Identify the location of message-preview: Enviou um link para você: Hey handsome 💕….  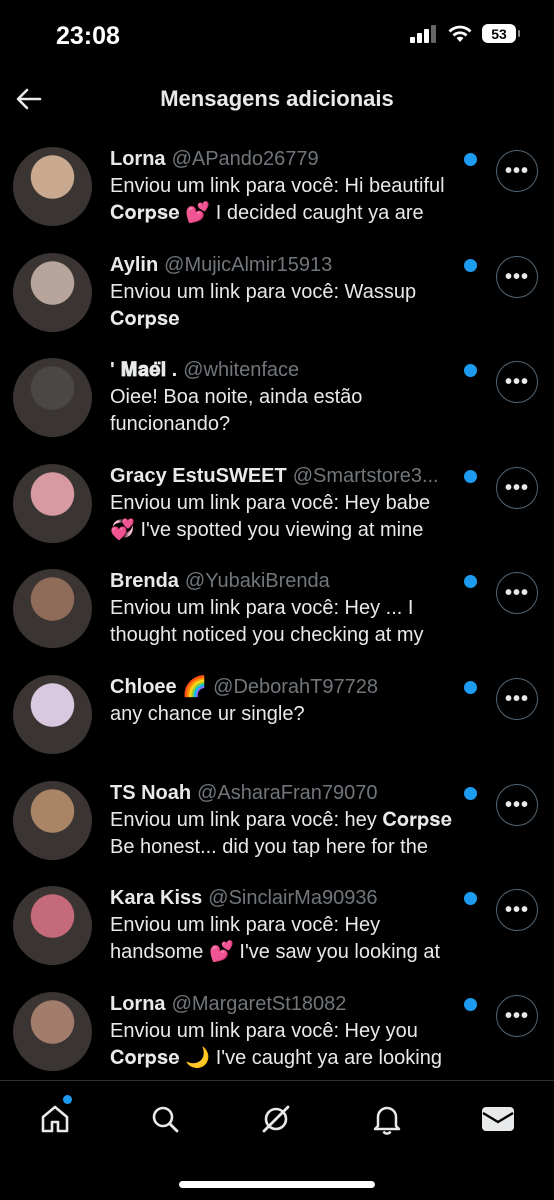
(275, 939).